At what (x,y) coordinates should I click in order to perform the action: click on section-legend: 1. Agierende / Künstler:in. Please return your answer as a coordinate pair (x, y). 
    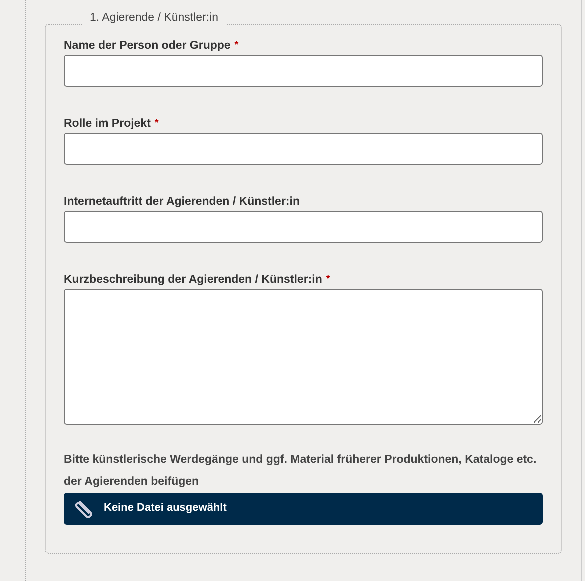
    Looking at the image, I should click on (154, 18).